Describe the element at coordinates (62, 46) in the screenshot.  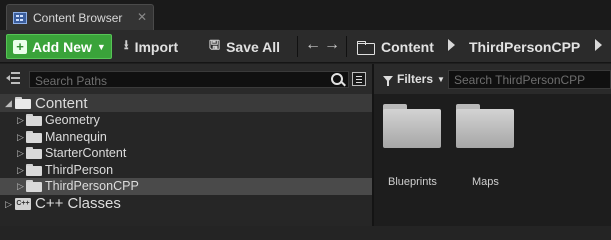
I see `add-new-label: Add New` at that location.